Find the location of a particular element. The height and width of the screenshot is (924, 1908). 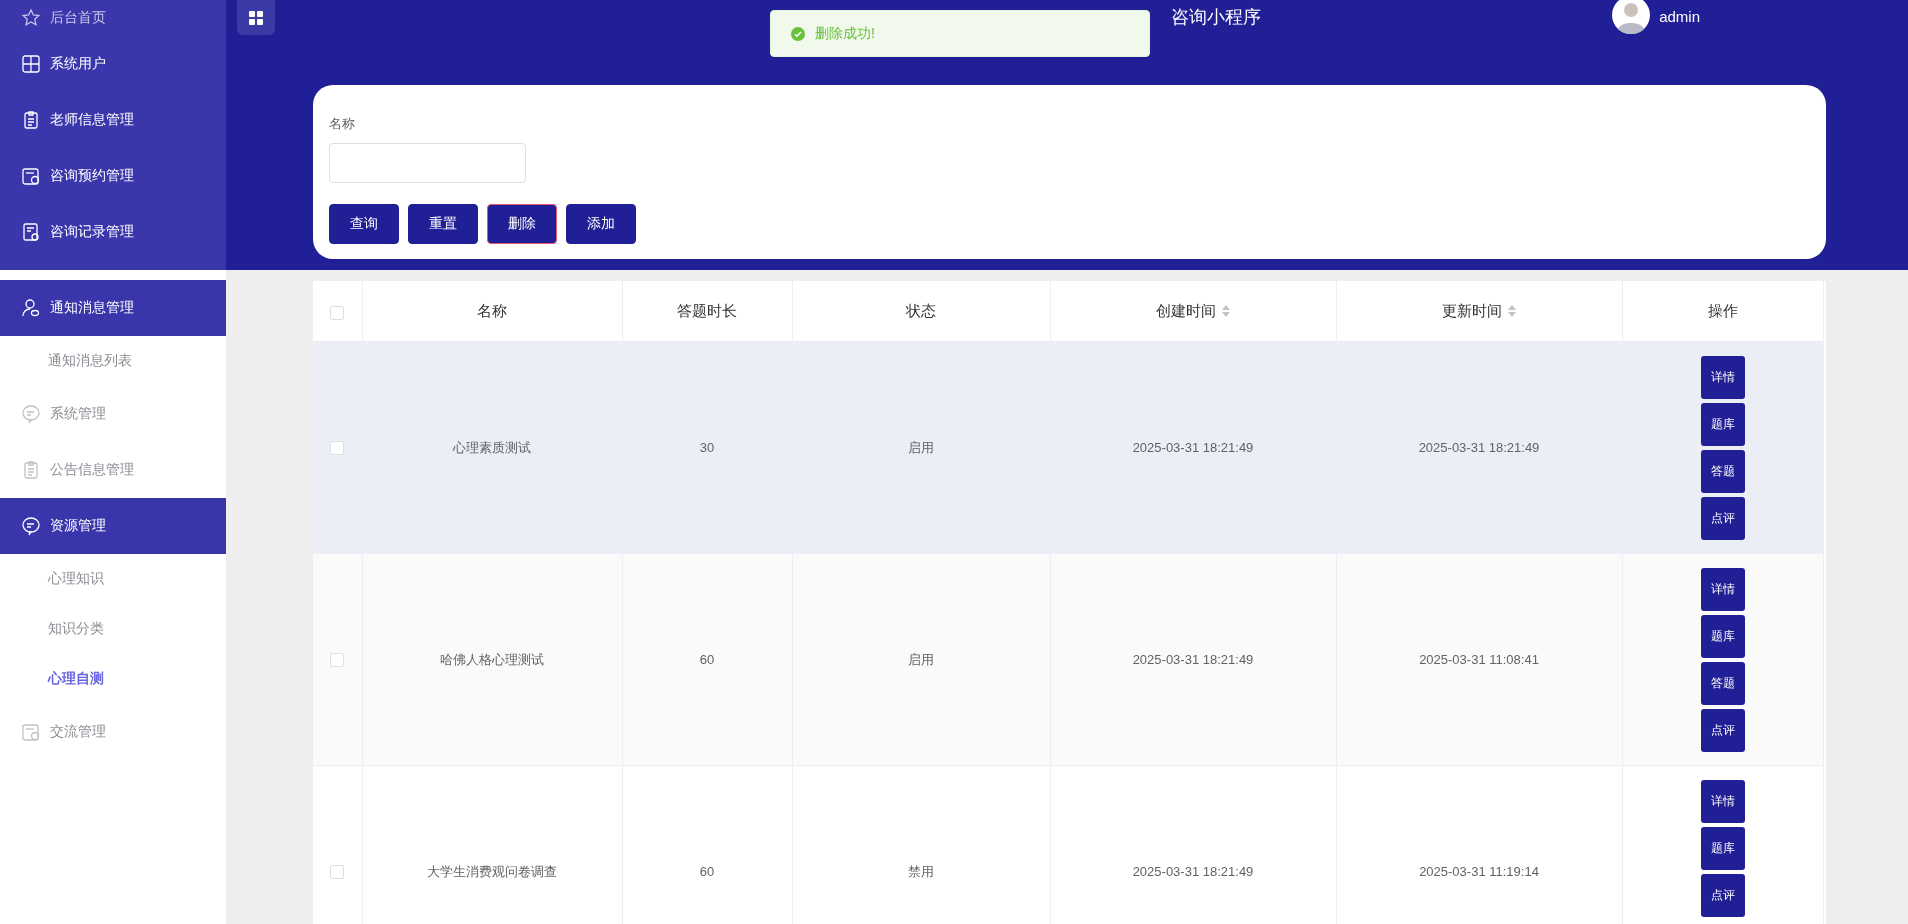

sidebar-item: 交流管理 is located at coordinates (113, 732).